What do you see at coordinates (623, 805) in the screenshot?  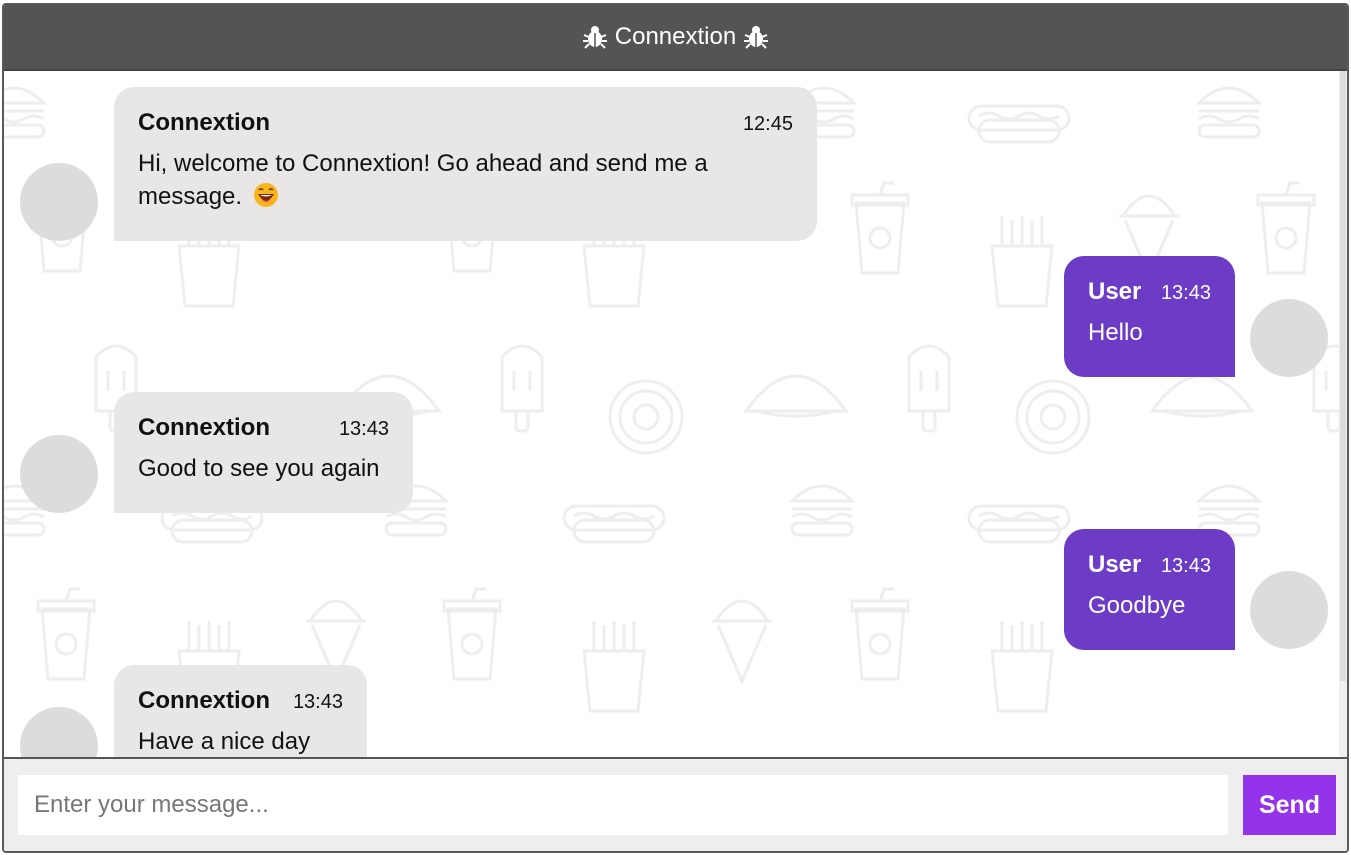 I see `message-input` at bounding box center [623, 805].